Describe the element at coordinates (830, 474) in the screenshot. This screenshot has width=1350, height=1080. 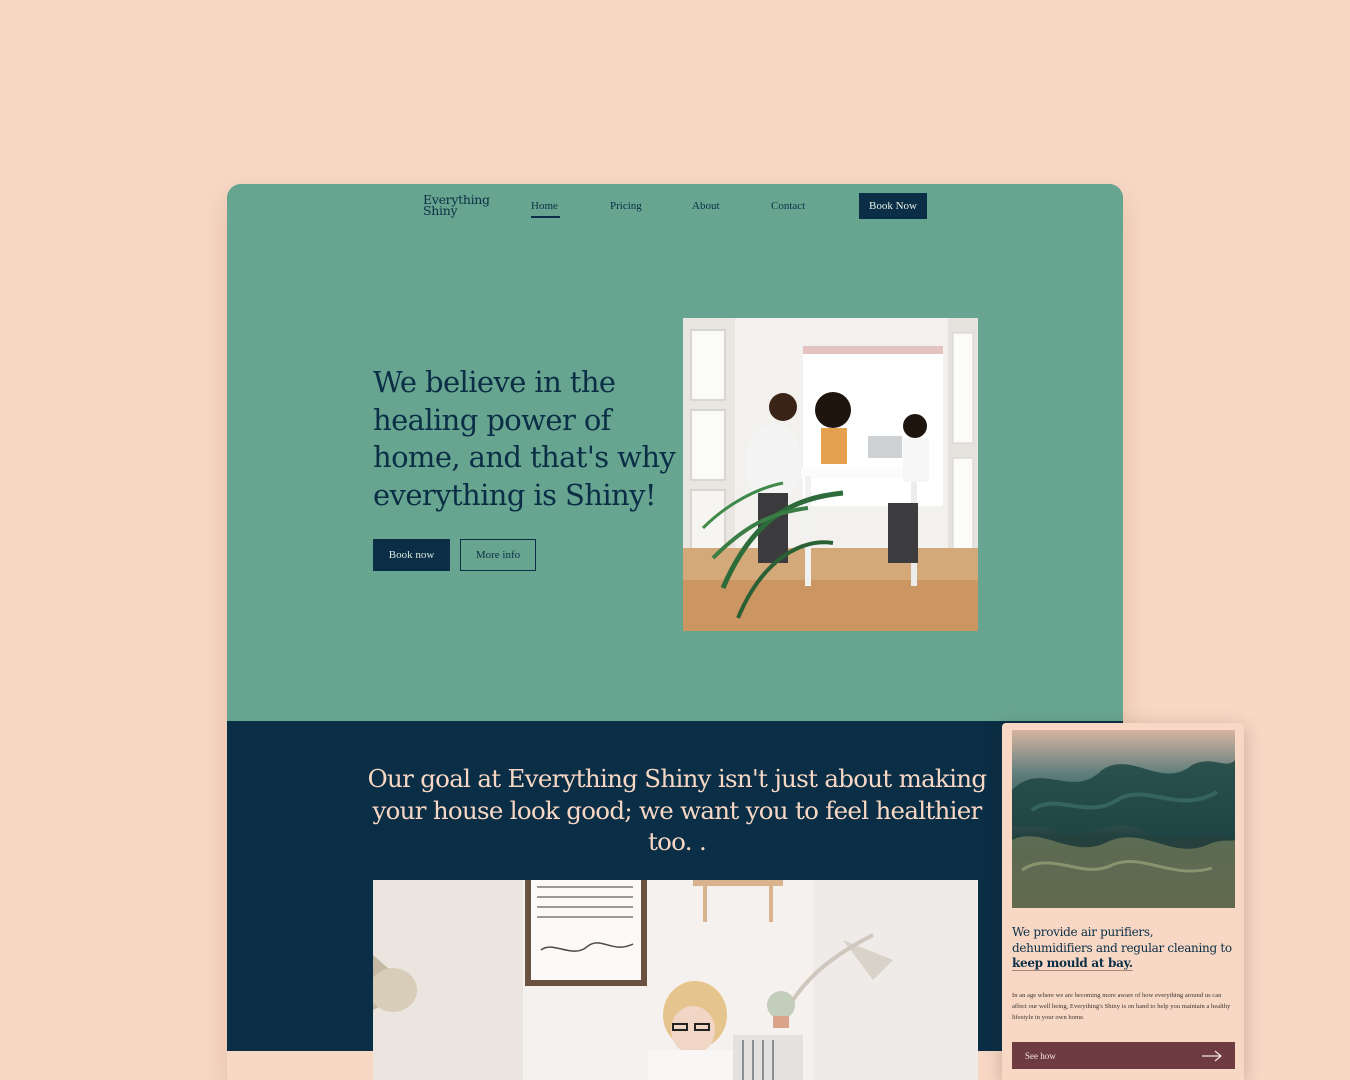
I see `family-breakfast-photo` at that location.